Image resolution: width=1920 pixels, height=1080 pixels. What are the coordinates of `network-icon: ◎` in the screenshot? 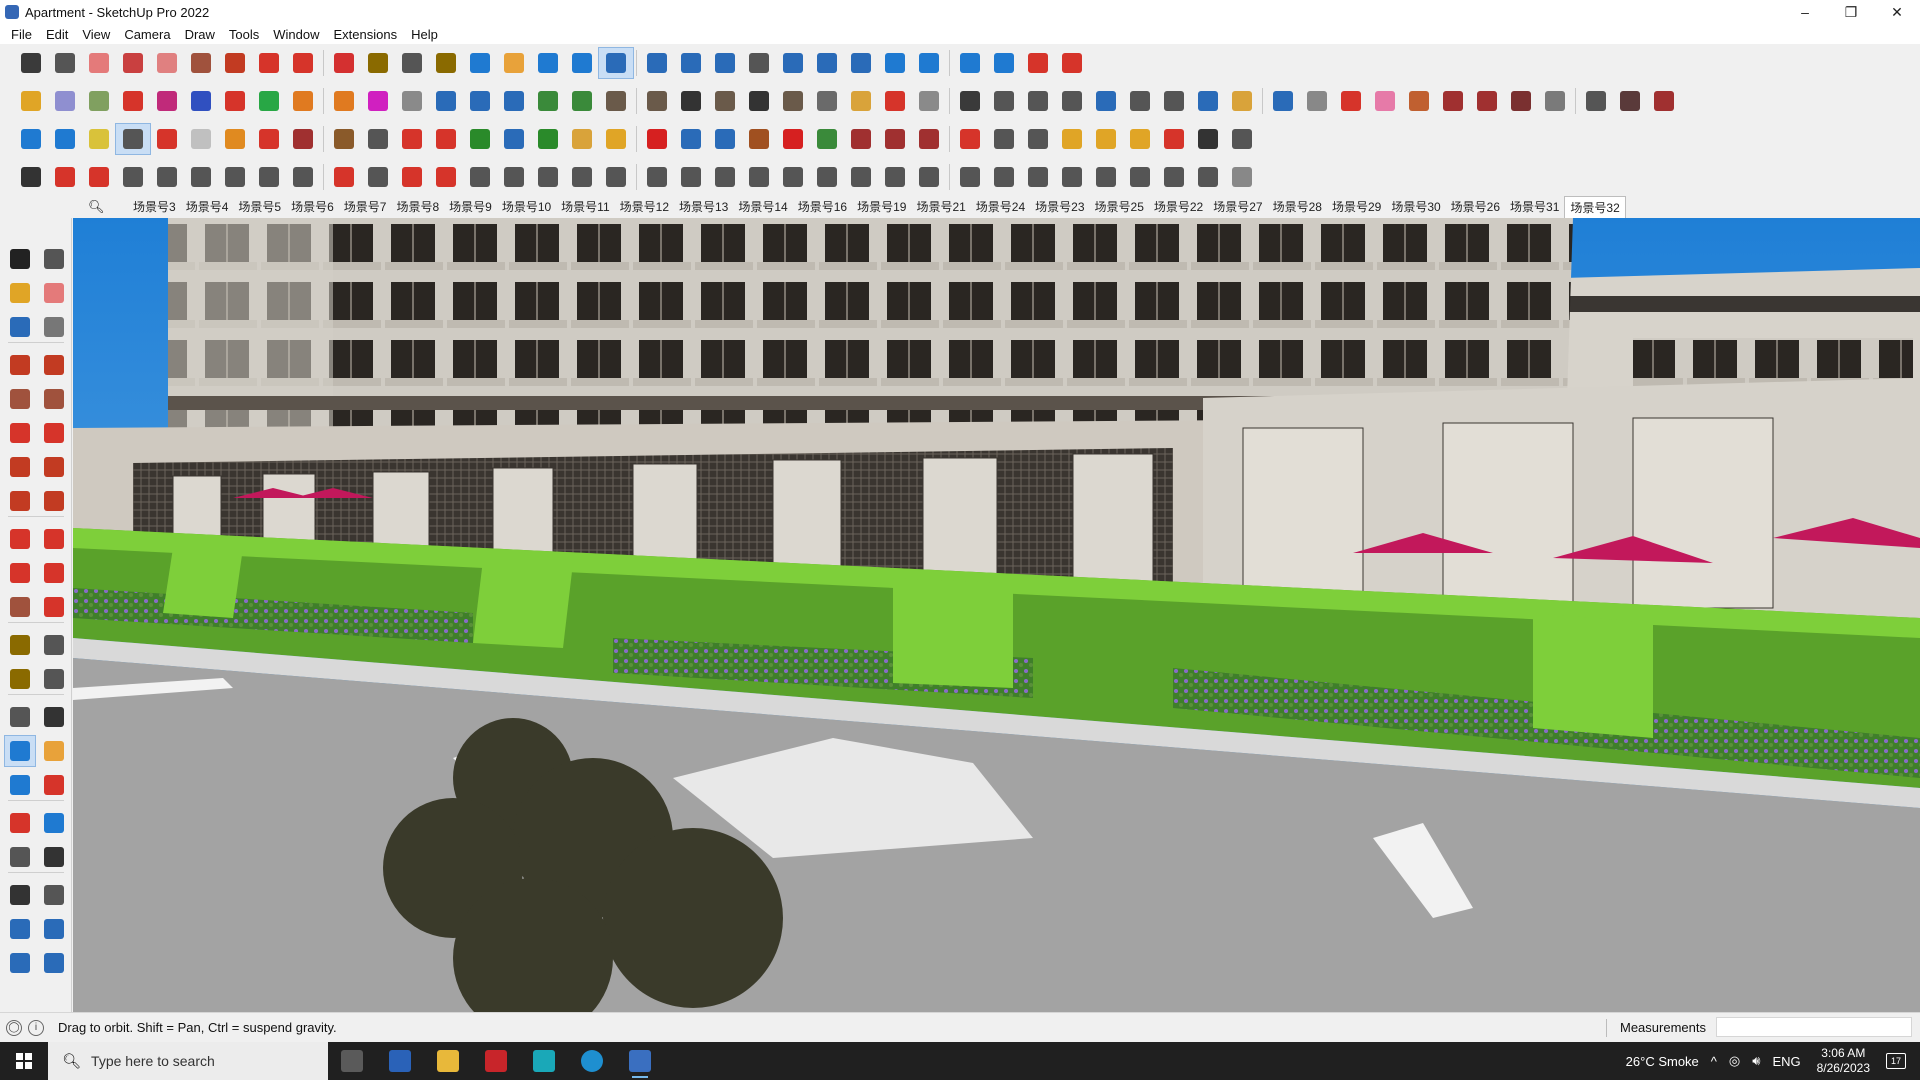 It's located at (1734, 1061).